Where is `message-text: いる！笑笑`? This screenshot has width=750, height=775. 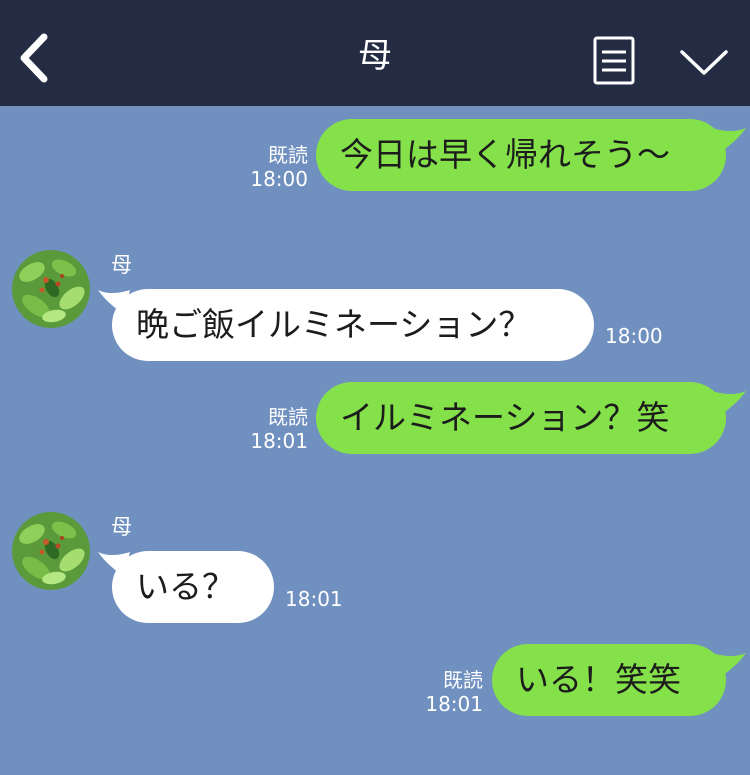
message-text: いる！笑笑 is located at coordinates (598, 679).